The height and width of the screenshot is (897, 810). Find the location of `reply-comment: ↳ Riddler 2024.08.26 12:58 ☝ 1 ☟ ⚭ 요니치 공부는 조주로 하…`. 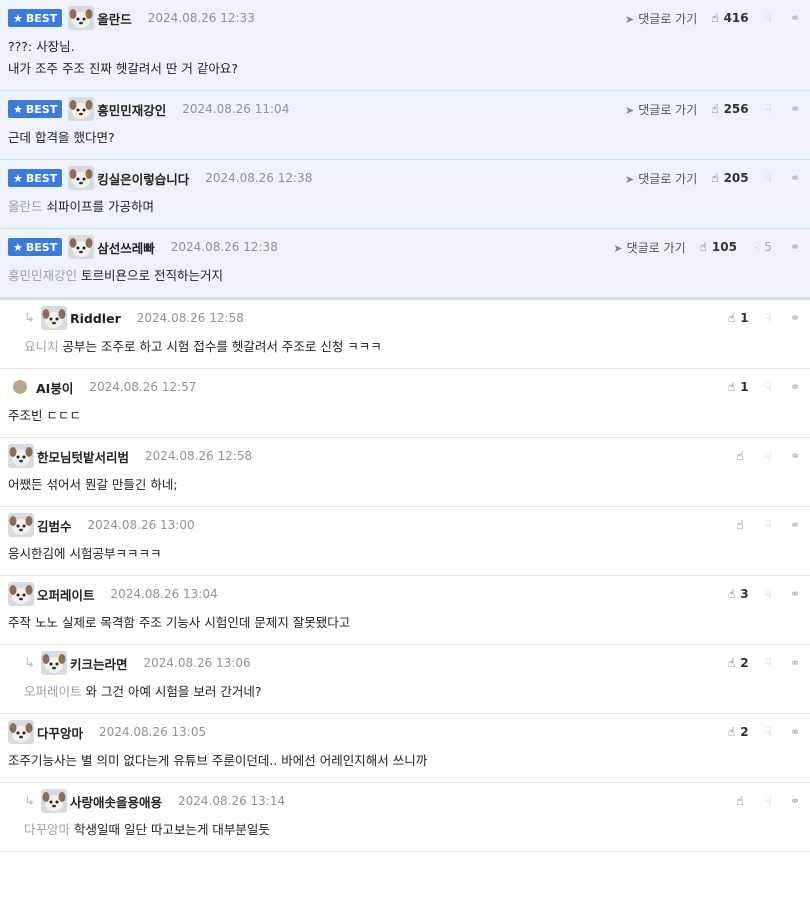

reply-comment: ↳ Riddler 2024.08.26 12:58 ☝ 1 ☟ ⚭ 요니치 공부는 조주로 하… is located at coordinates (405, 334).